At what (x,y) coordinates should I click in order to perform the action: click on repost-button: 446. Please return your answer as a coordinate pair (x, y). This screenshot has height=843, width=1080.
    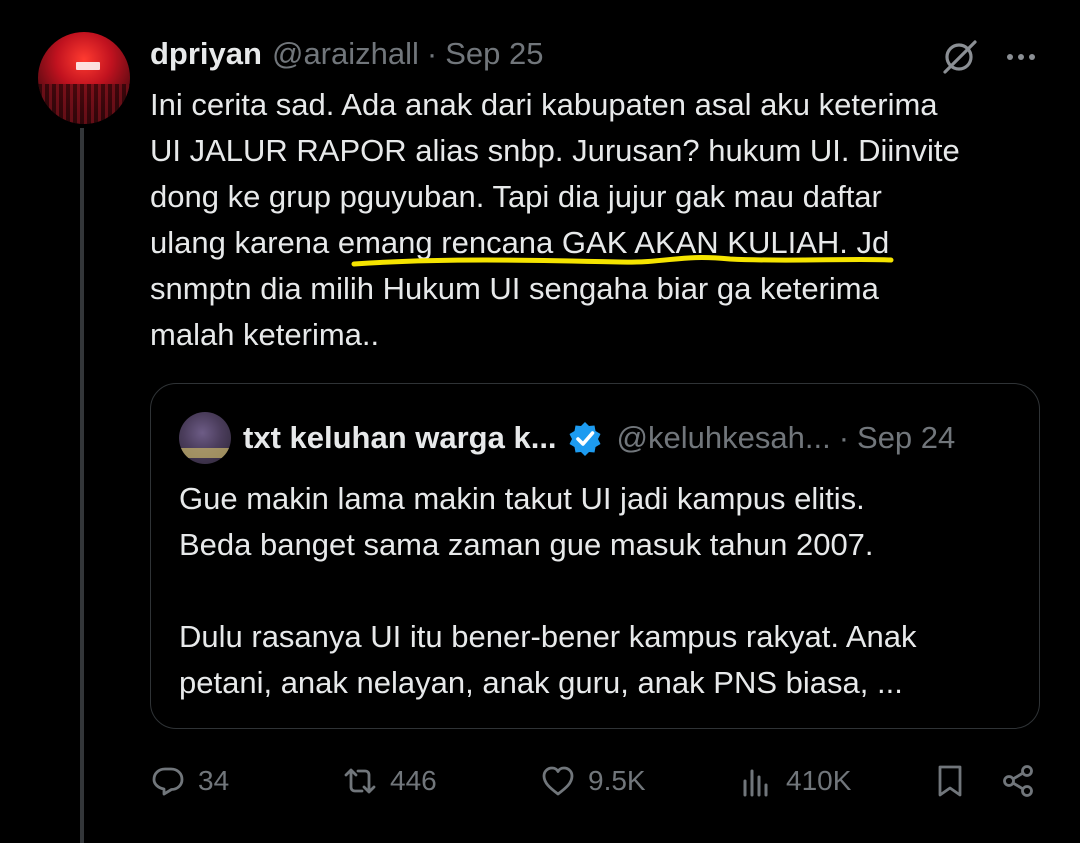
    Looking at the image, I should click on (389, 781).